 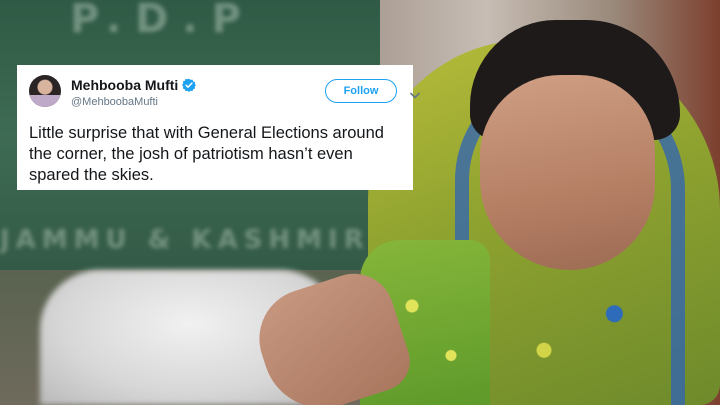 What do you see at coordinates (185, 240) in the screenshot?
I see `background-banner-bottom-text: JAMMU & KASHMIR` at bounding box center [185, 240].